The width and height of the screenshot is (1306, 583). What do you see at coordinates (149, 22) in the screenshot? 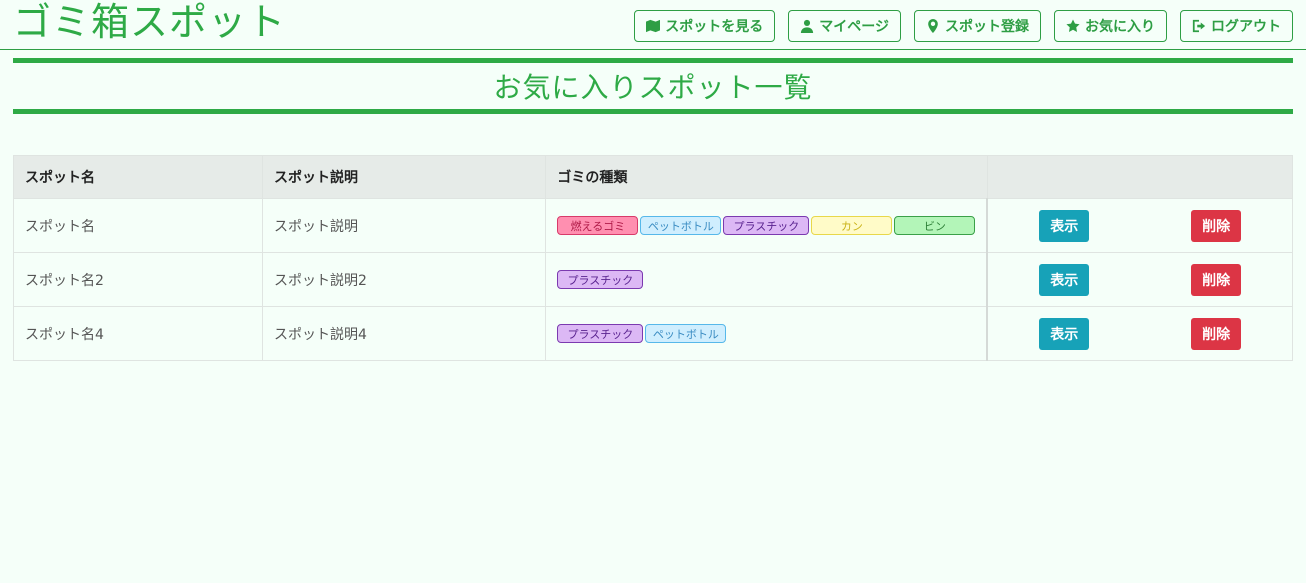
I see `brand-logo: ゴミ箱スポット` at bounding box center [149, 22].